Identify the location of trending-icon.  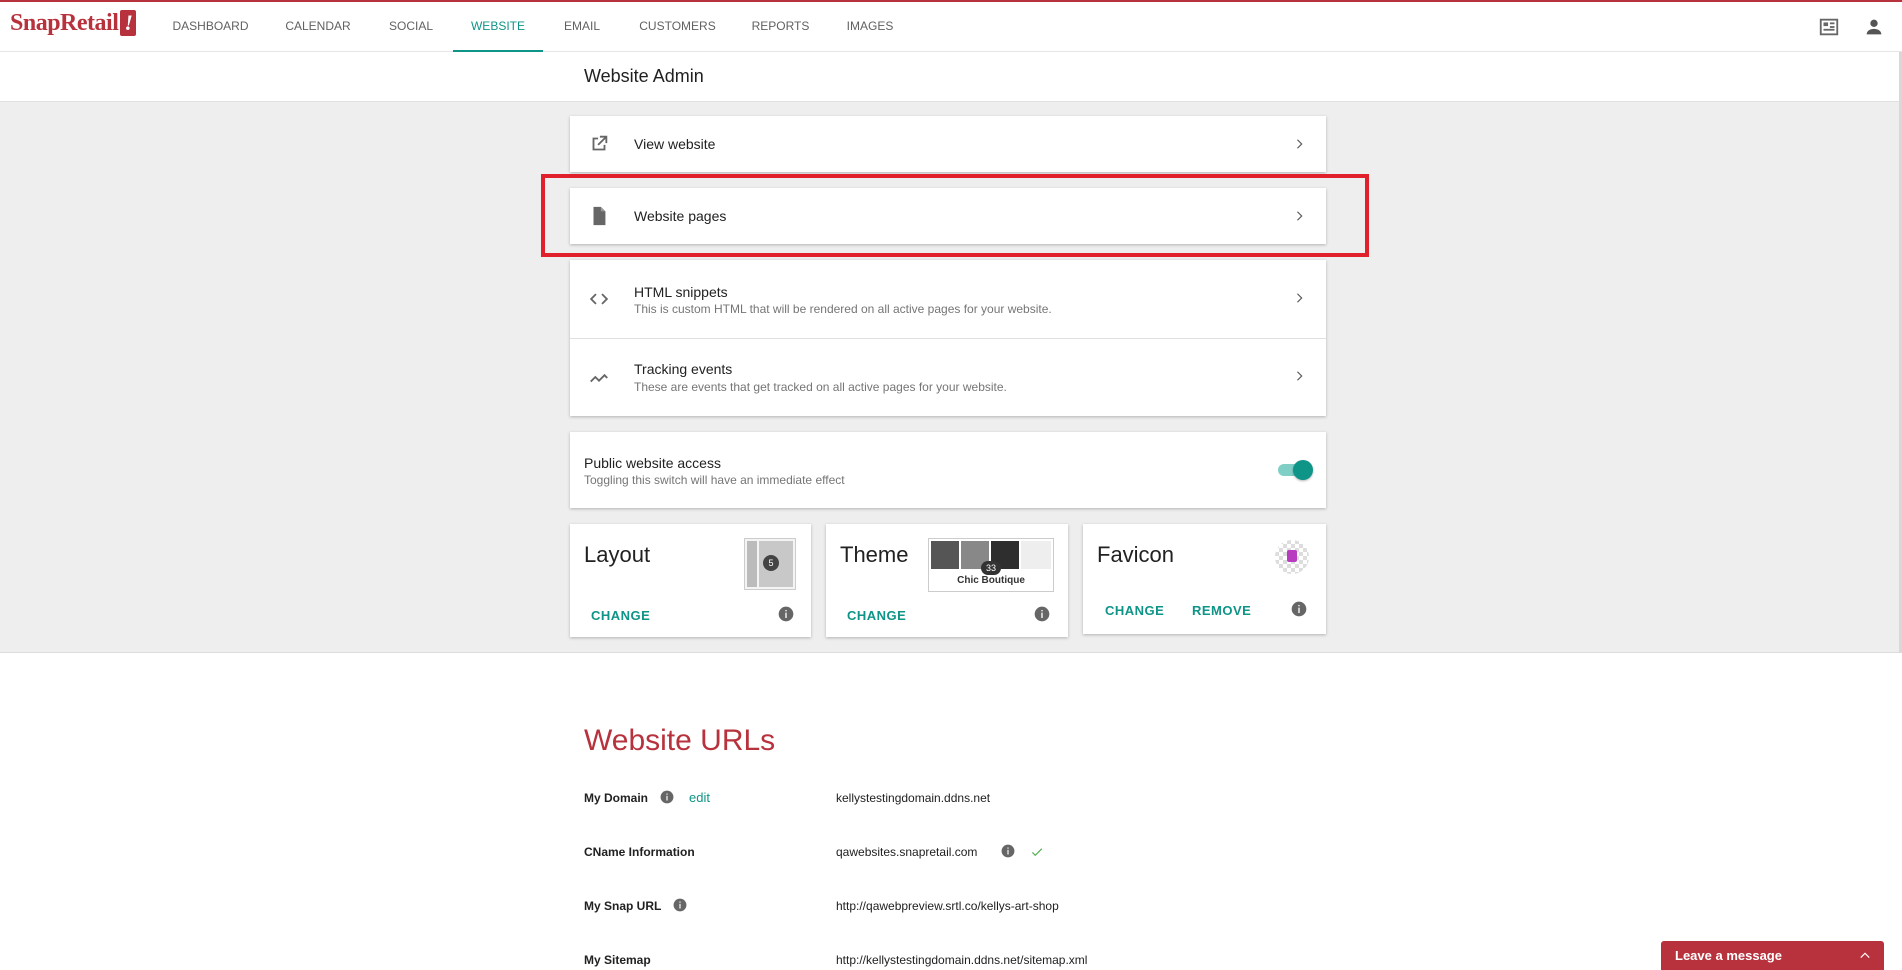
(599, 377).